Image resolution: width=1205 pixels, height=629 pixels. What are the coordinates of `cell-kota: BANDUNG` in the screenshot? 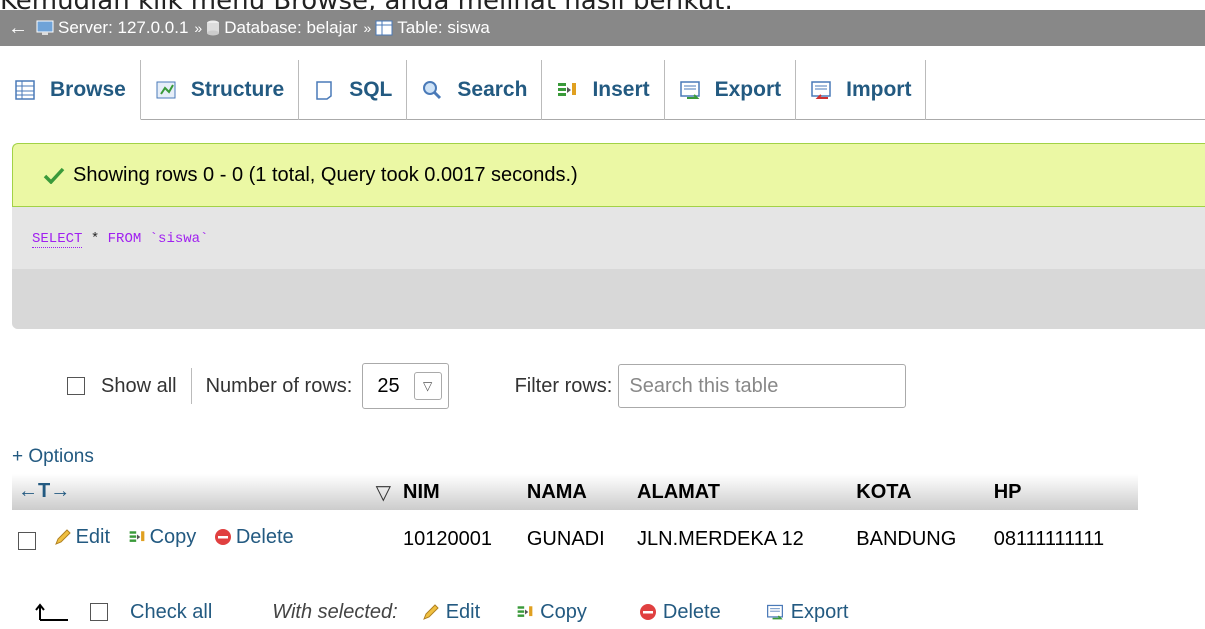 It's located at (906, 538).